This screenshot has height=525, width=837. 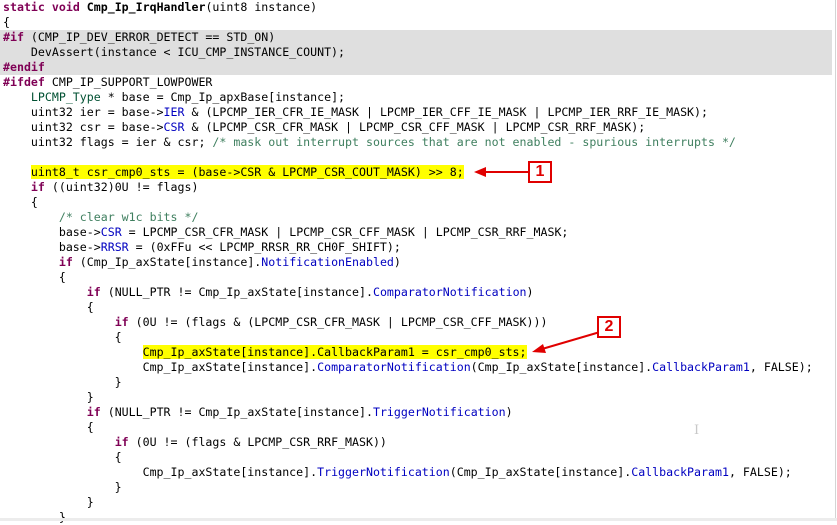 What do you see at coordinates (540, 172) in the screenshot?
I see `callout-1: 1` at bounding box center [540, 172].